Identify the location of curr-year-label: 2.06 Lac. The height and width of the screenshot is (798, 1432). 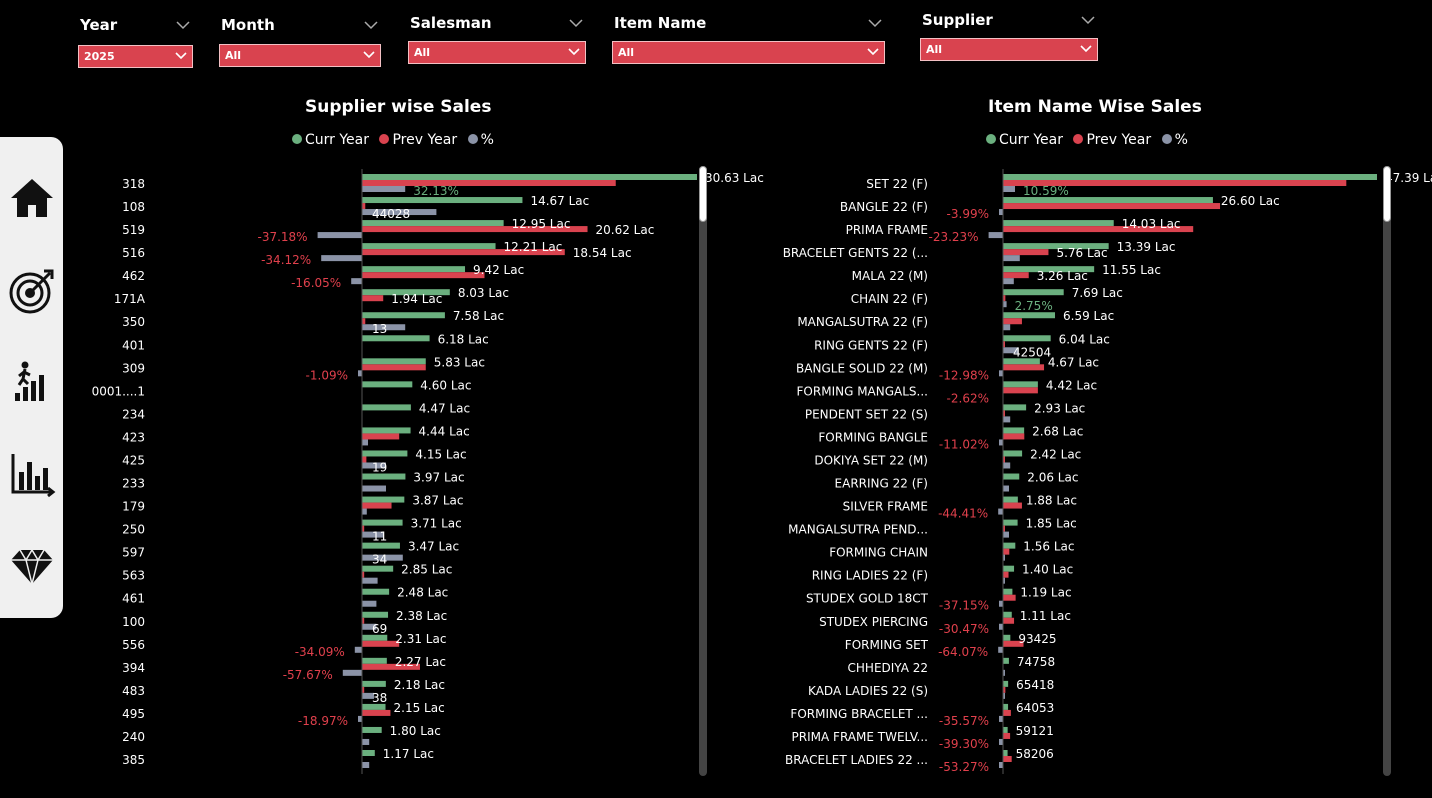
(1052, 478).